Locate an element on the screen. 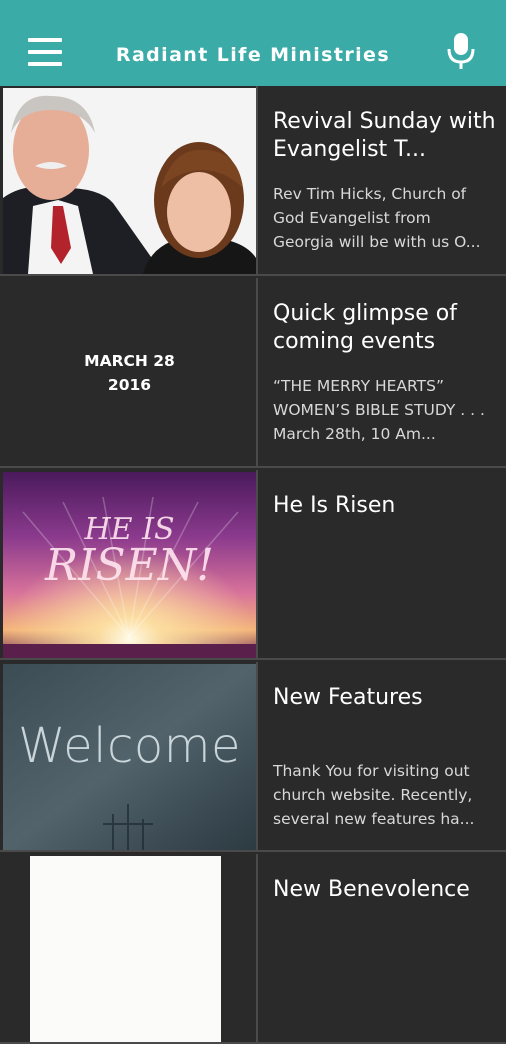  thumb-date-line1: MARCH 28 is located at coordinates (129, 361).